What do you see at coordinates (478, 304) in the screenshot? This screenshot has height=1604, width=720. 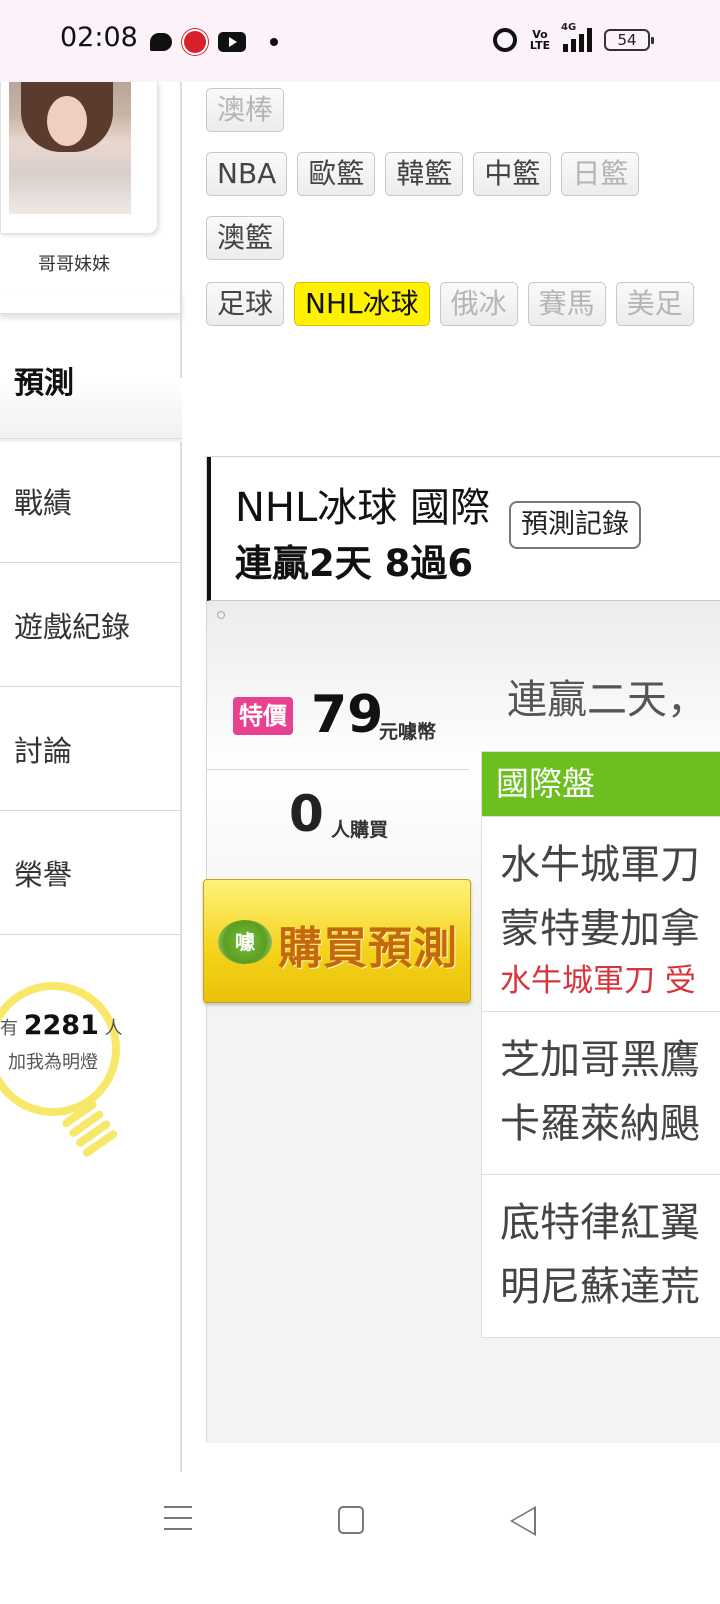 I see `tag-russia-hockey: 俄冰` at bounding box center [478, 304].